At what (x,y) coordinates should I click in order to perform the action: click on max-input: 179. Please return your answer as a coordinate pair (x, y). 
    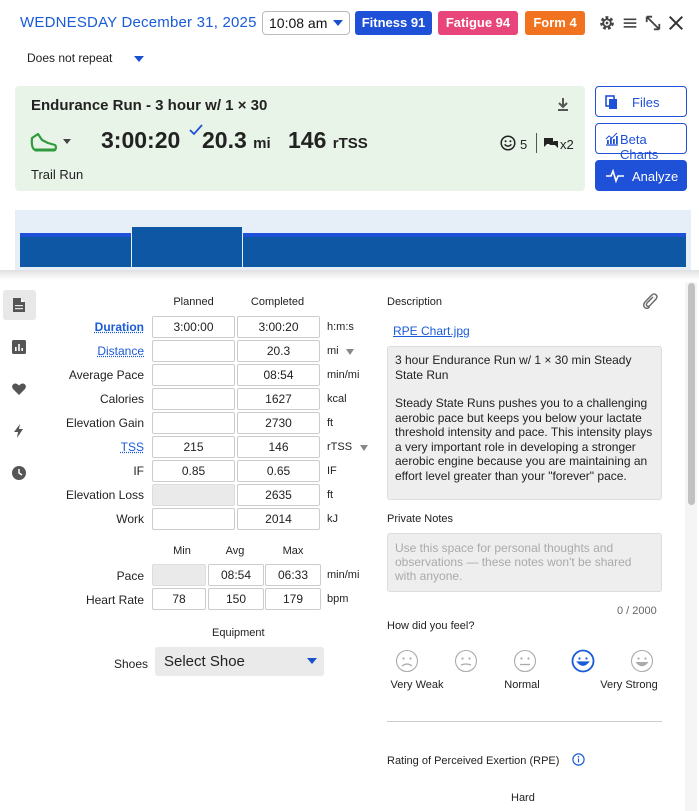
    Looking at the image, I should click on (293, 599).